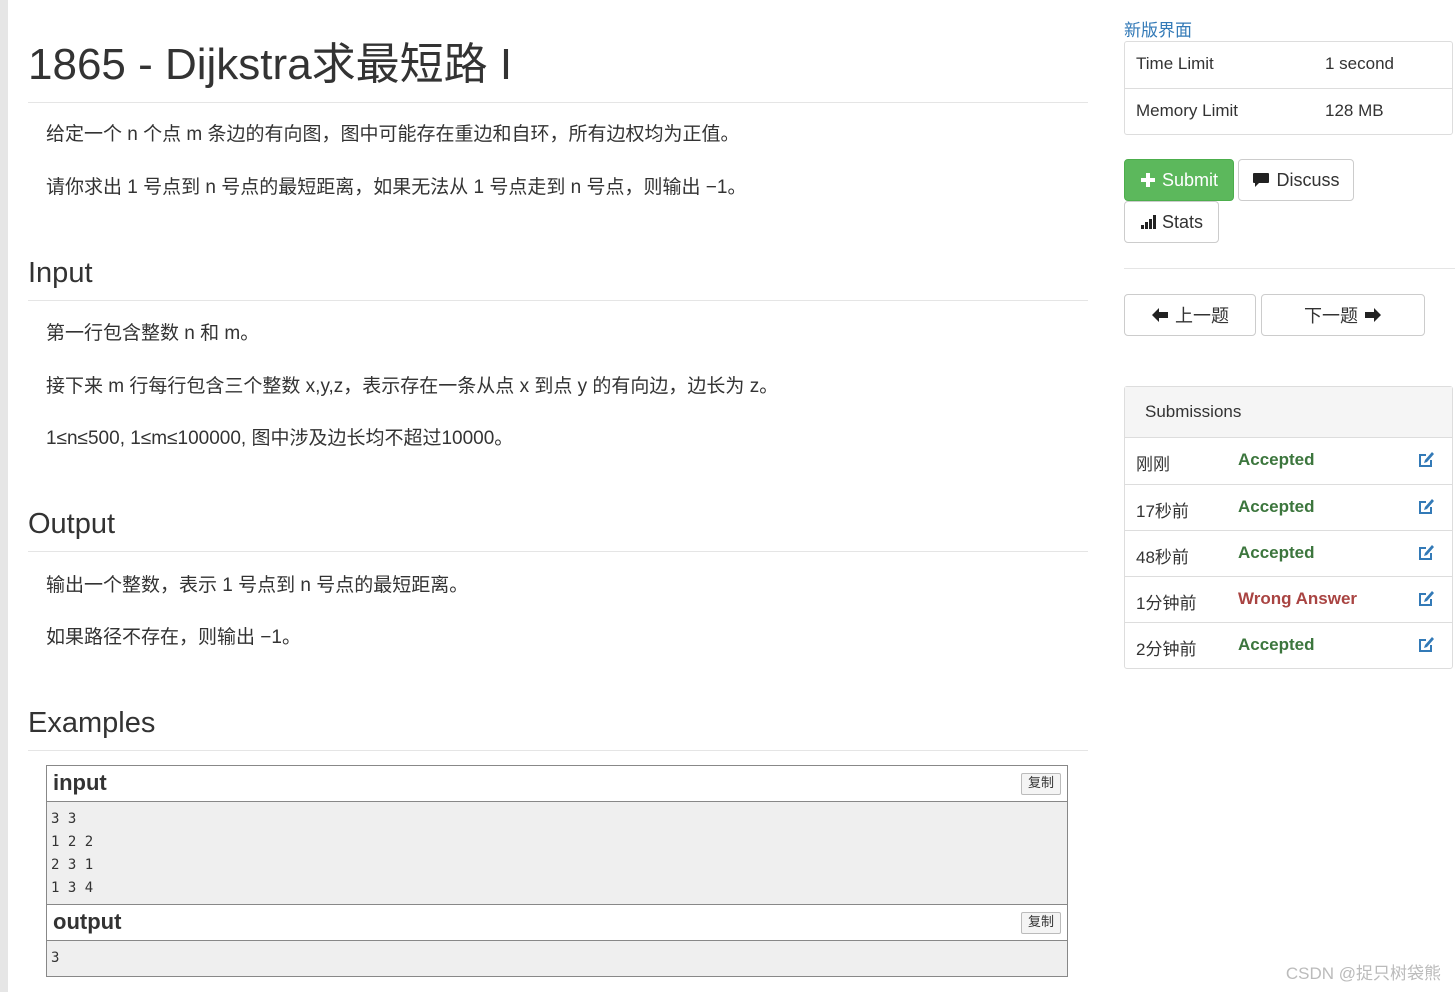  I want to click on submission-row: 2分钟前 Accepted, so click(1288, 645).